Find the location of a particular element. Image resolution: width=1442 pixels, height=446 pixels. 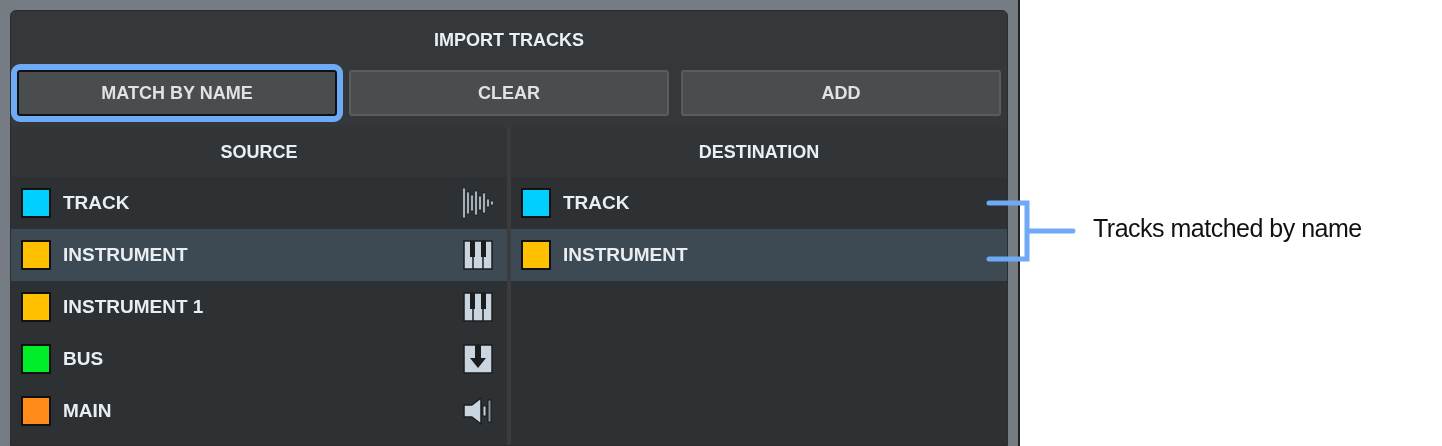

track-row: INSTRUMENT 1 is located at coordinates (259, 307).